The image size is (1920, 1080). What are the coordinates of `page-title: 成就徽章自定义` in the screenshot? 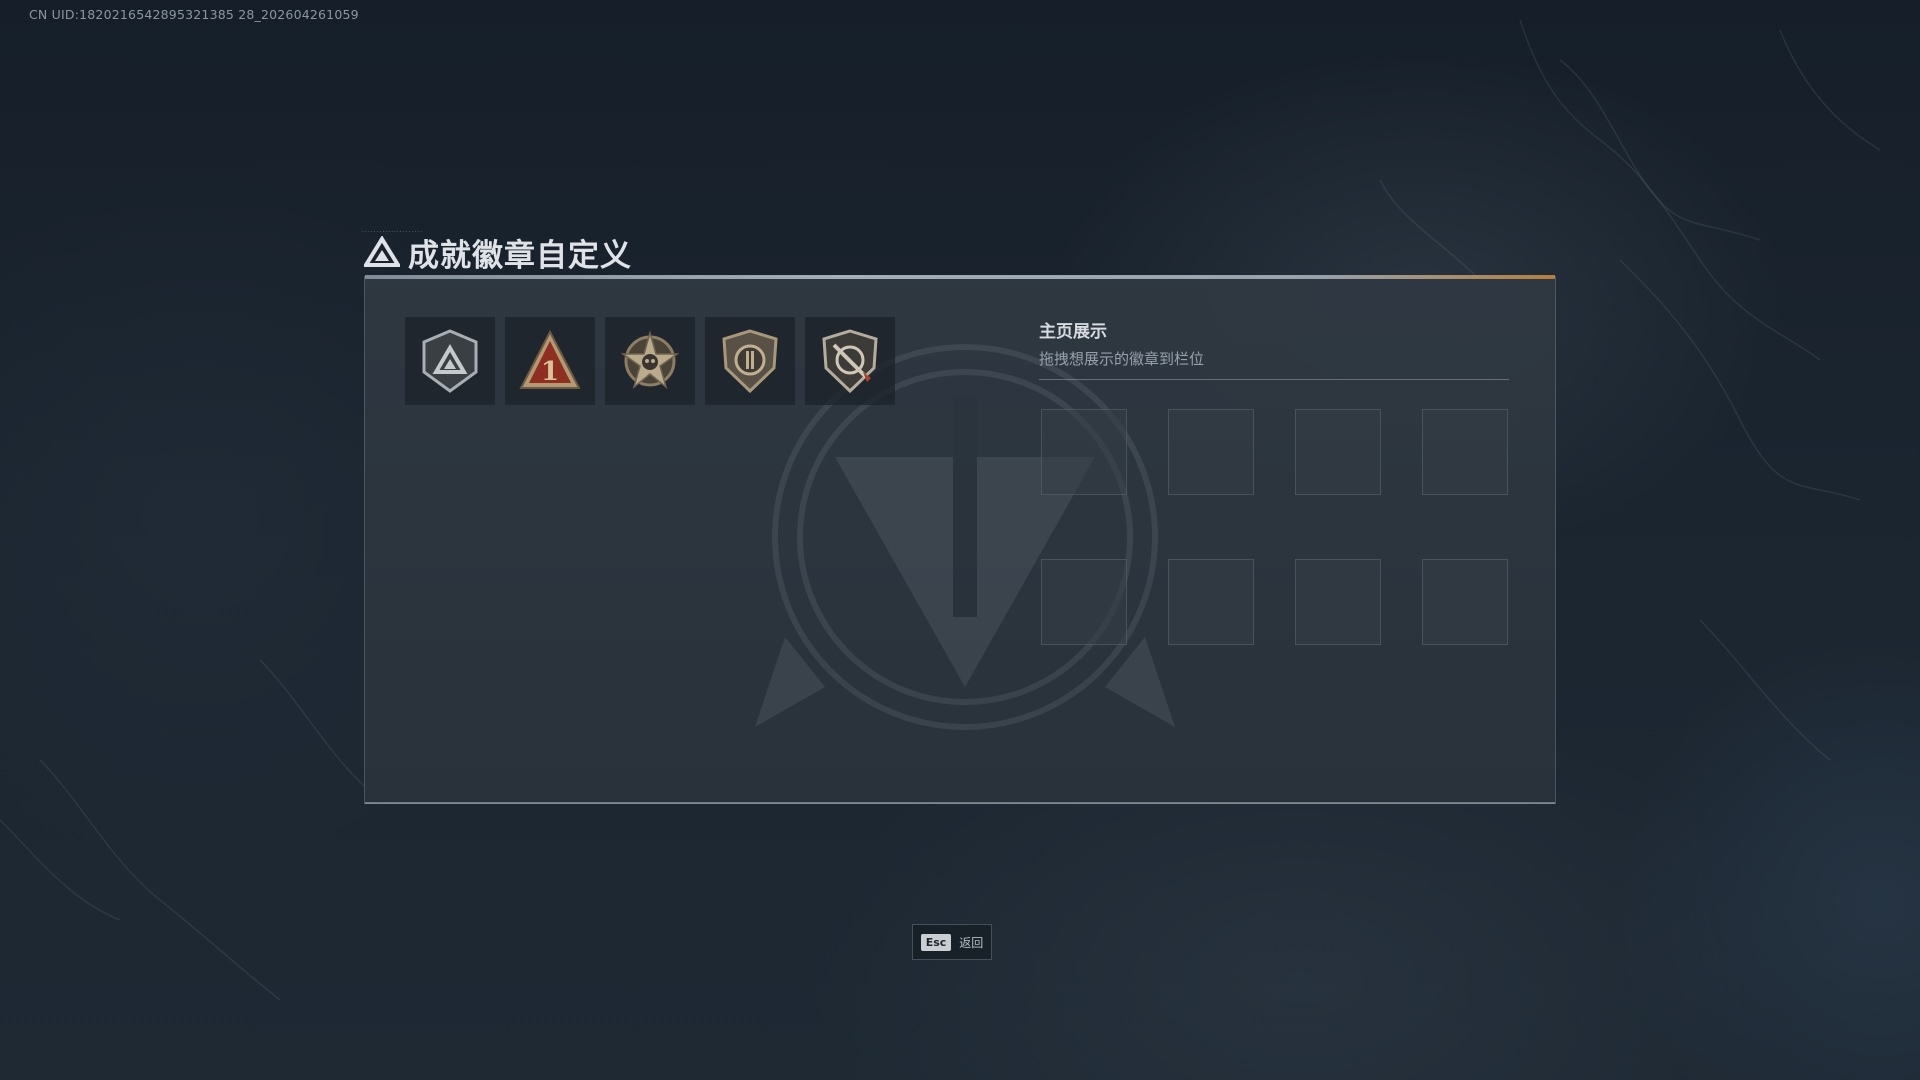 It's located at (520, 255).